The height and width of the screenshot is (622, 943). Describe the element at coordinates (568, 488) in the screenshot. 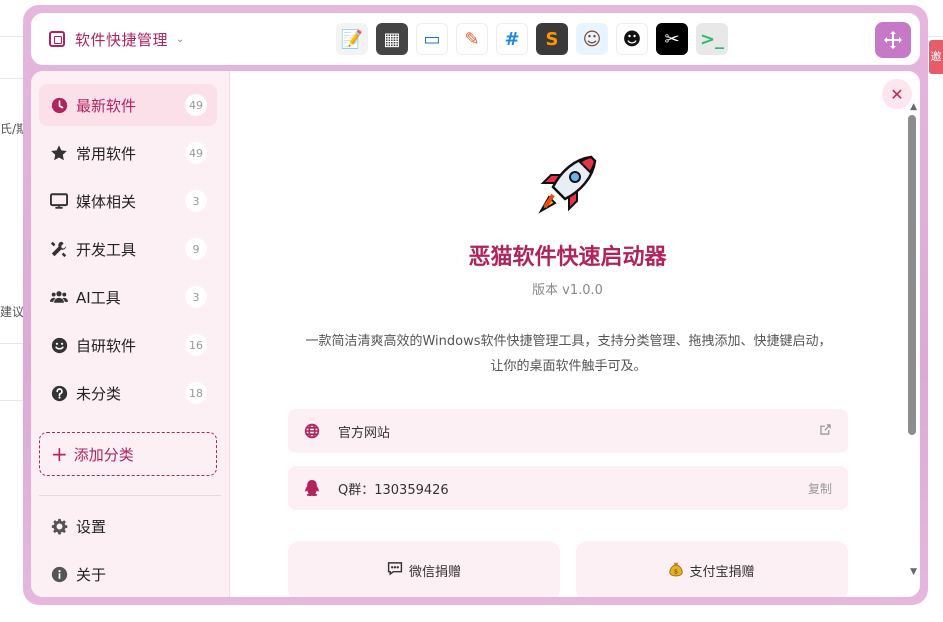

I see `qq-group-row: Q群：130359426 复制` at that location.